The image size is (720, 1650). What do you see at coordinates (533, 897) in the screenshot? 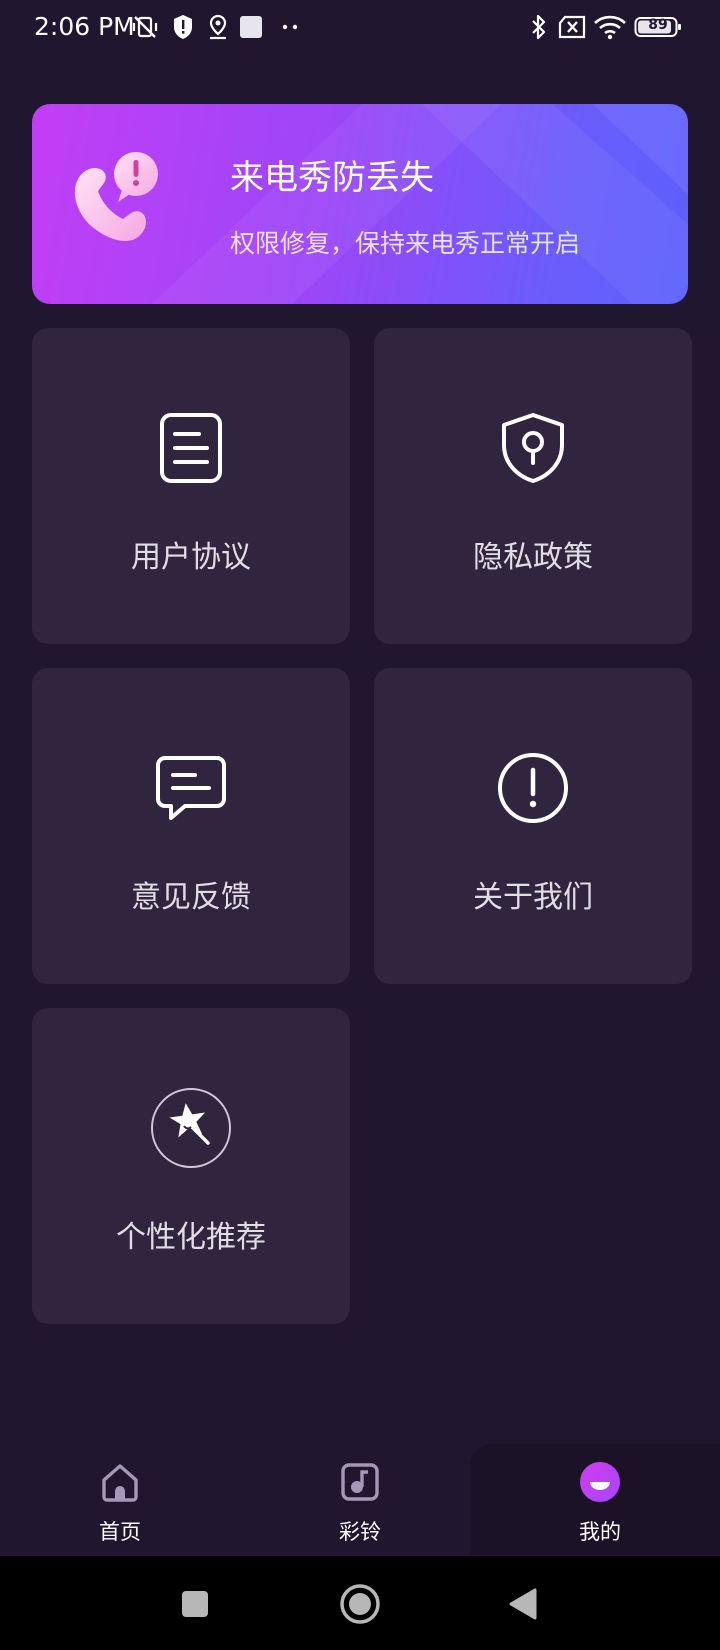
I see `menu-label: 关于我们` at bounding box center [533, 897].